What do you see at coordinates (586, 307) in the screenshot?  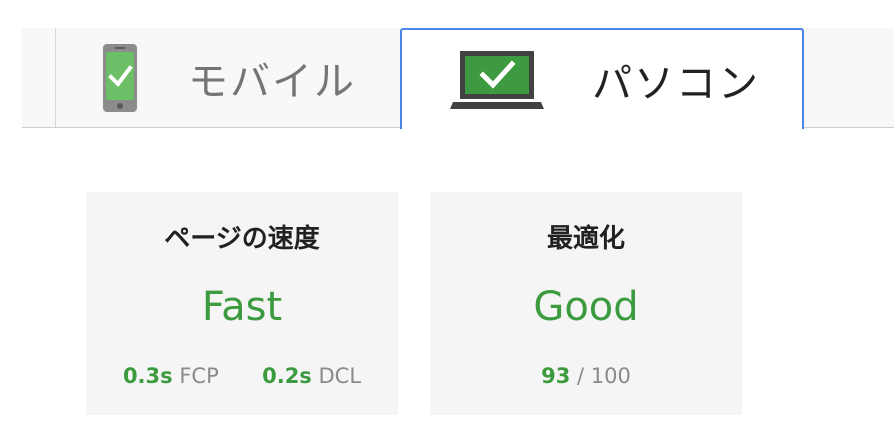 I see `optimization-rating: Good` at bounding box center [586, 307].